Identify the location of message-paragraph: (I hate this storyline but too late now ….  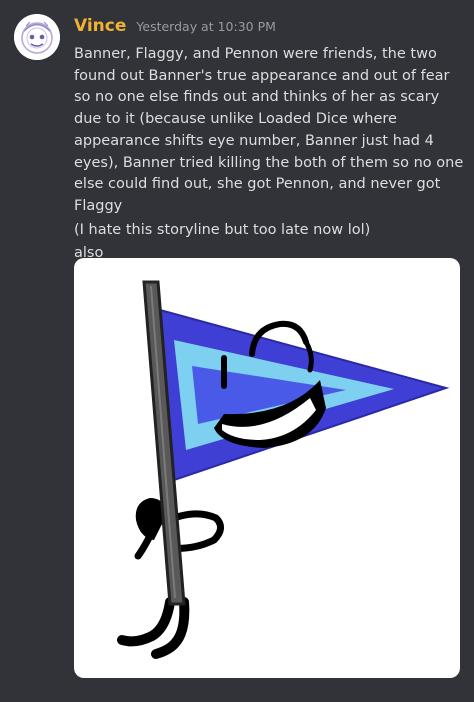
(222, 229).